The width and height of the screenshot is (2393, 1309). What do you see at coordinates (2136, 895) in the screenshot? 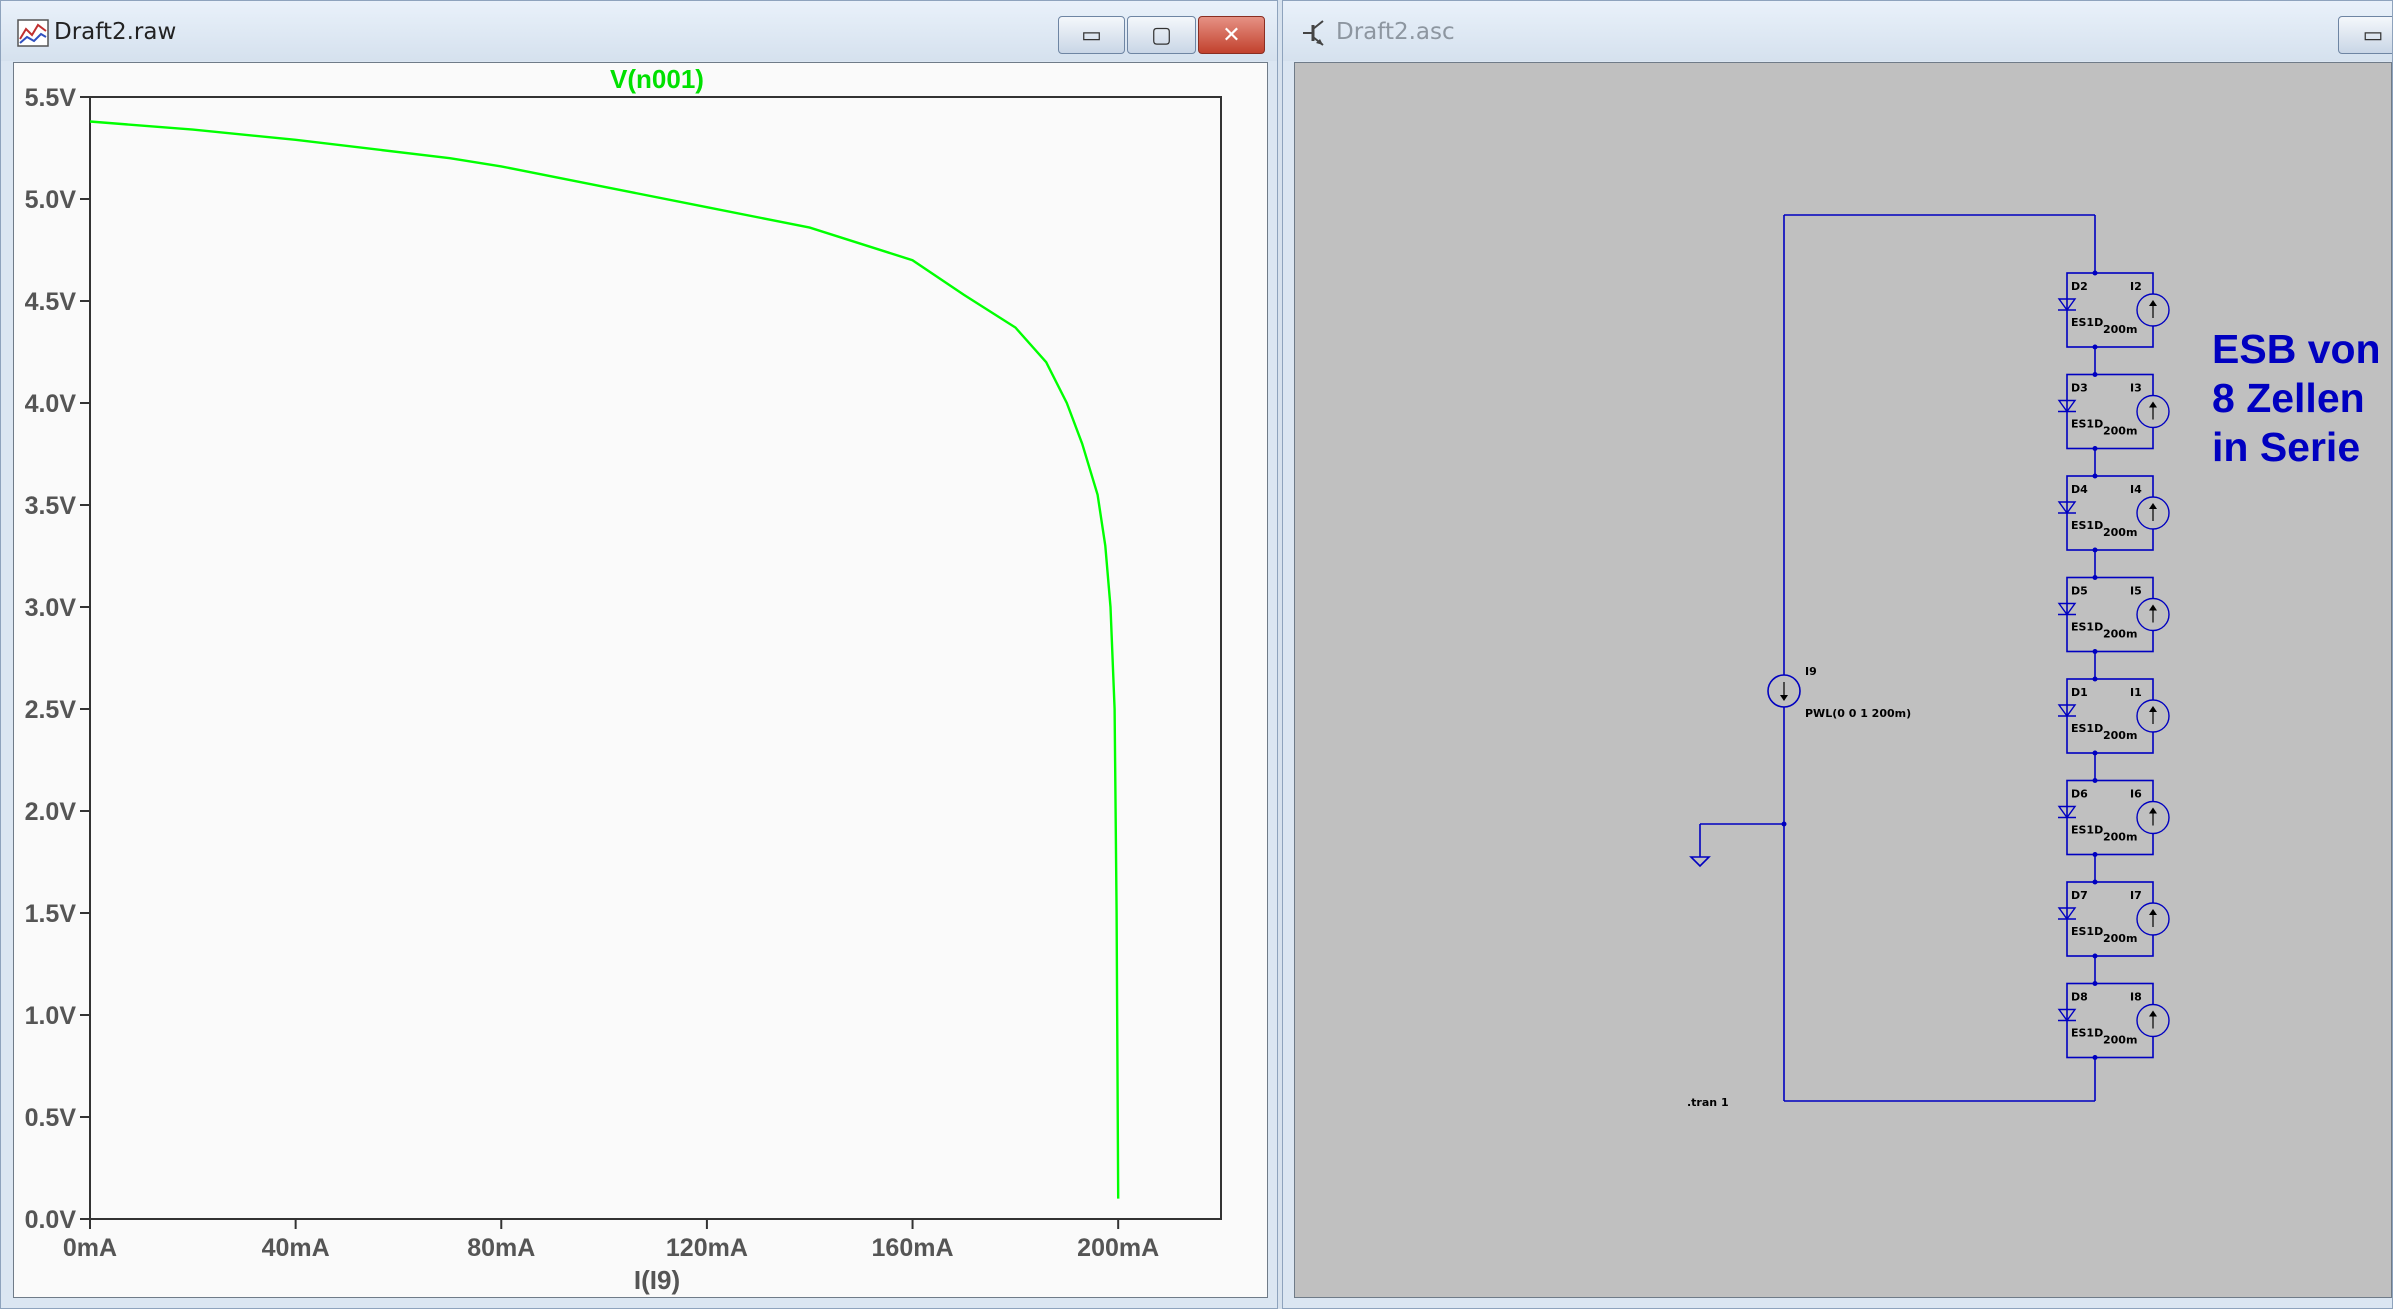
I see `source-label: I7` at bounding box center [2136, 895].